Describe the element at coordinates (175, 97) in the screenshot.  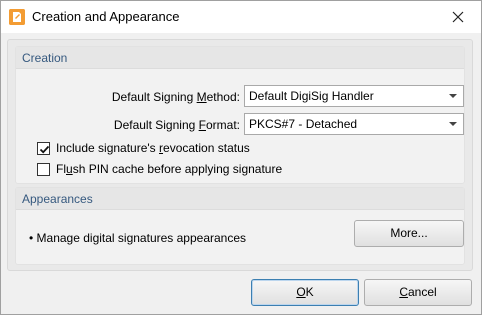
I see `signing-method-label: Default Signing Method:` at that location.